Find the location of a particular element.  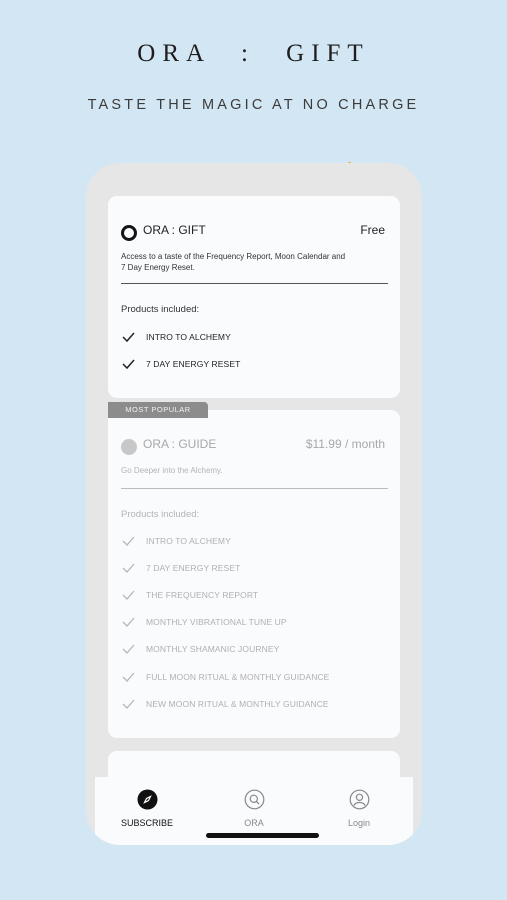

page-subtitle: TASTE THE MAGIC AT NO CHARGE is located at coordinates (253, 105).